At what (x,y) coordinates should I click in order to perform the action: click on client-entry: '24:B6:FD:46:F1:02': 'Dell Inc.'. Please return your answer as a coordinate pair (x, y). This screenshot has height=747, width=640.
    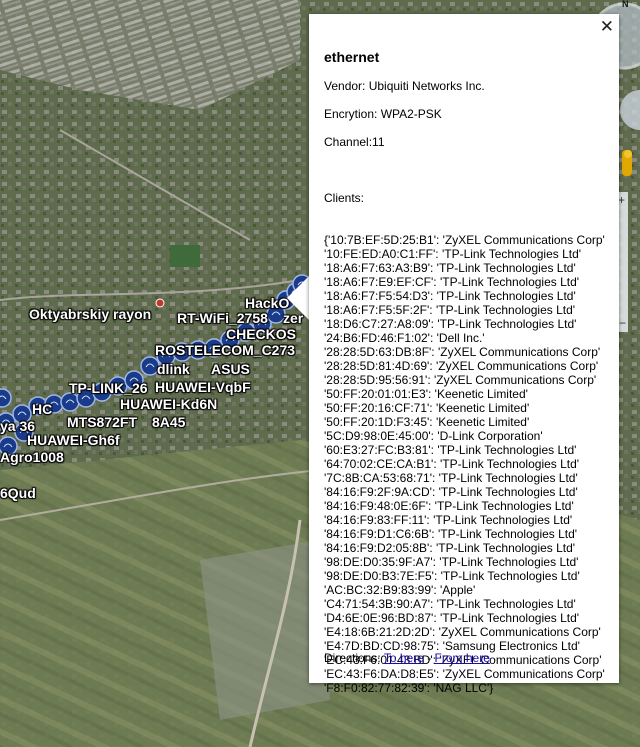
    Looking at the image, I should click on (404, 338).